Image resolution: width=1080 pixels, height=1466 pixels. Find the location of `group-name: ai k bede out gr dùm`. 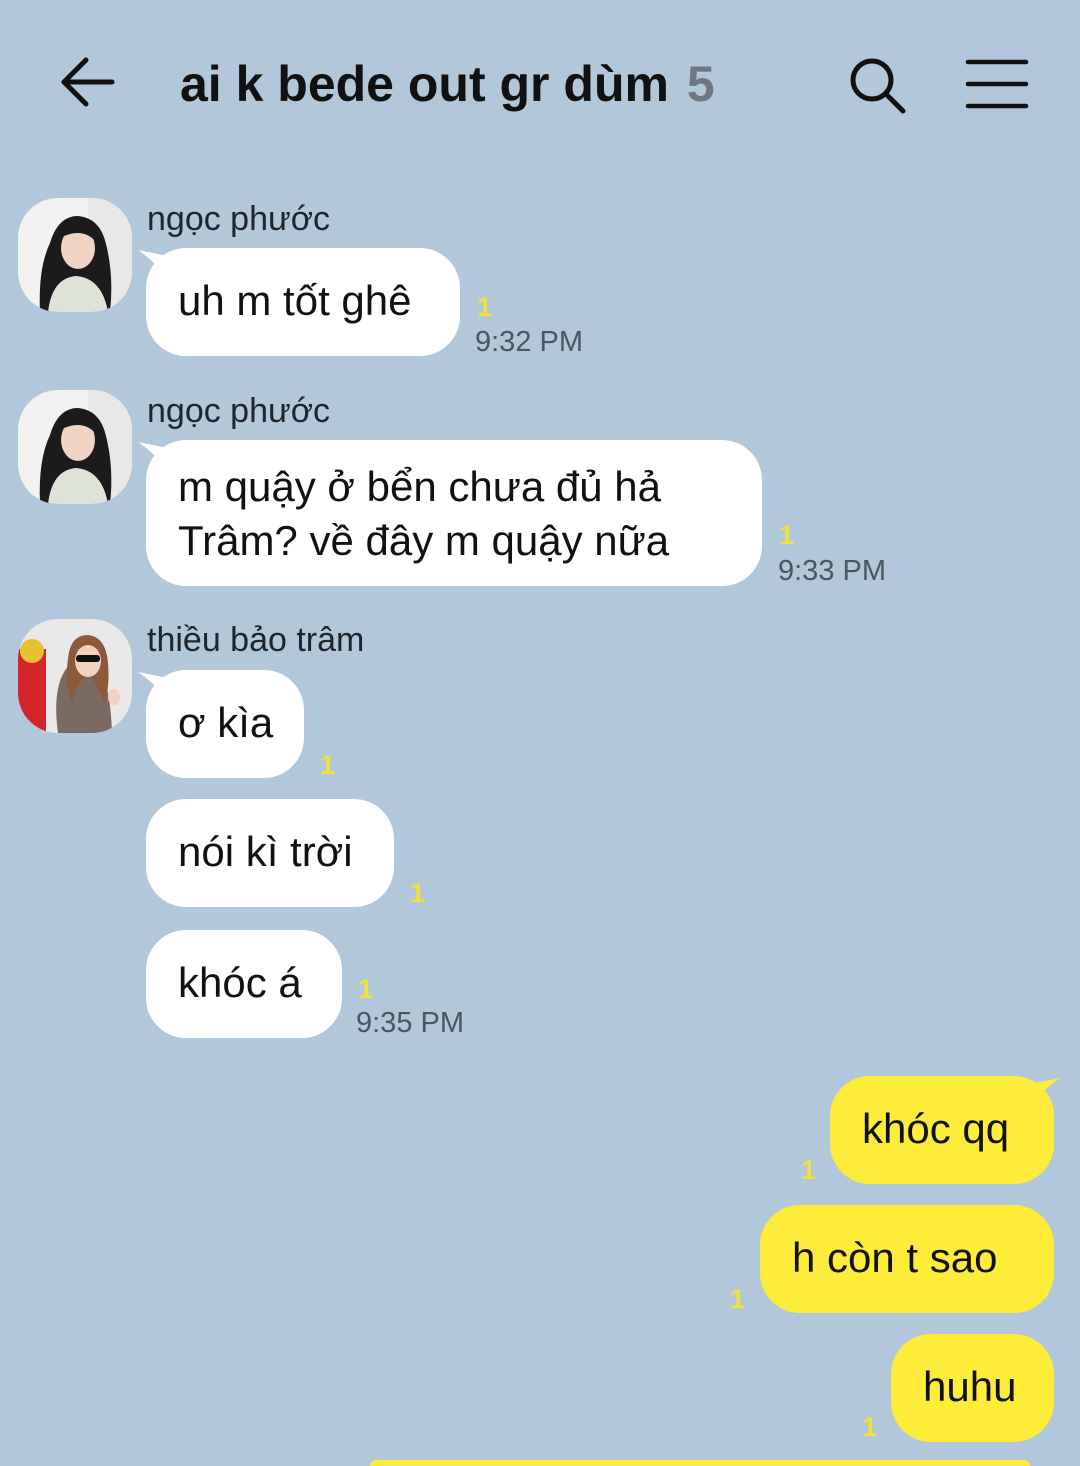

group-name: ai k bede out gr dùm is located at coordinates (424, 84).